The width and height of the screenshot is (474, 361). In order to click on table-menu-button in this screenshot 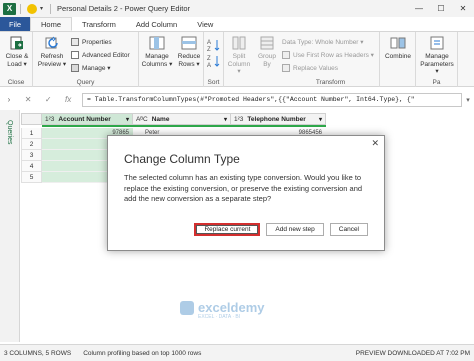, I will do `click(31, 119)`.